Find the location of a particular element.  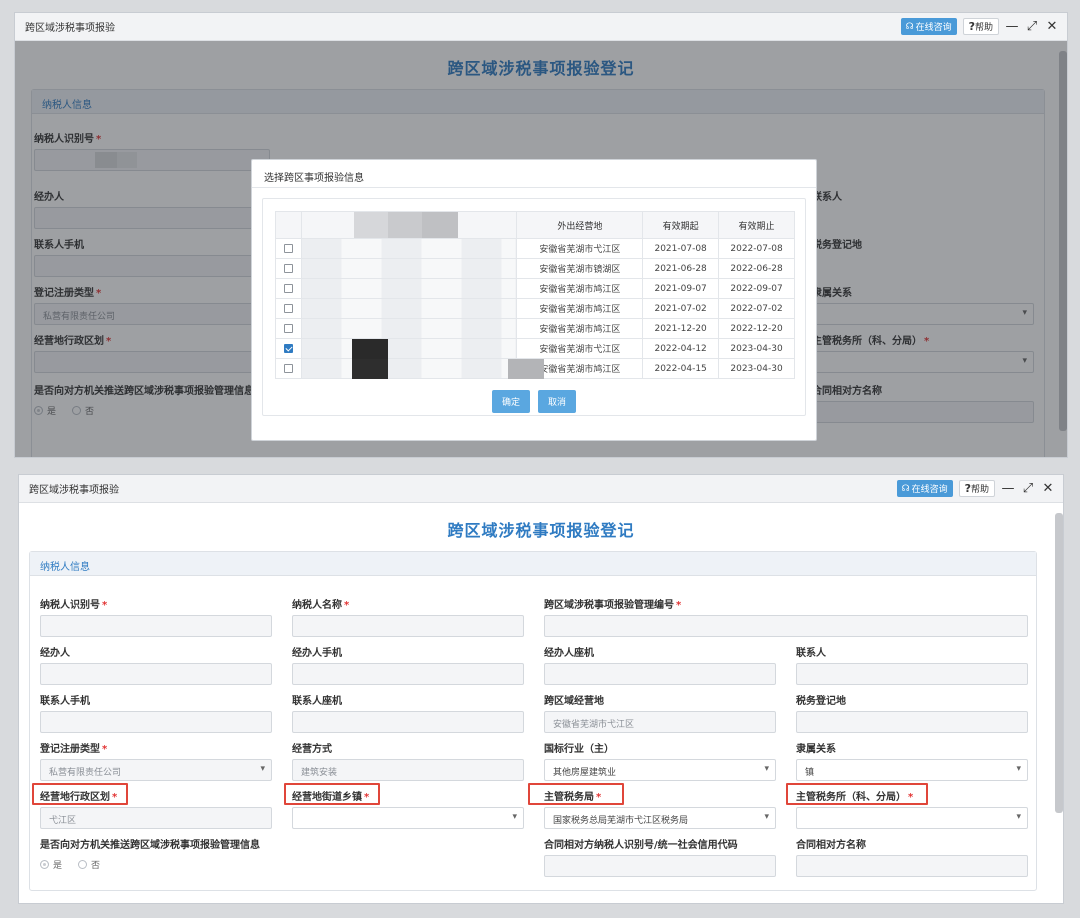

taxpayer-name-input is located at coordinates (408, 626).